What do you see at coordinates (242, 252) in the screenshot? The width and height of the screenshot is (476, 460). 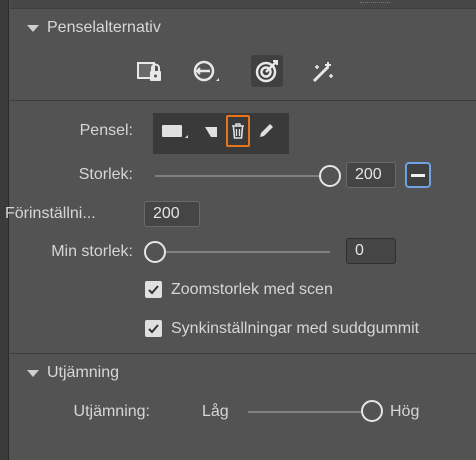 I see `min-size-slider-track` at bounding box center [242, 252].